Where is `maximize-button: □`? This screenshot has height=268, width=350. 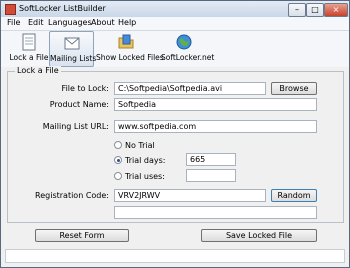
maximize-button: □ is located at coordinates (315, 10).